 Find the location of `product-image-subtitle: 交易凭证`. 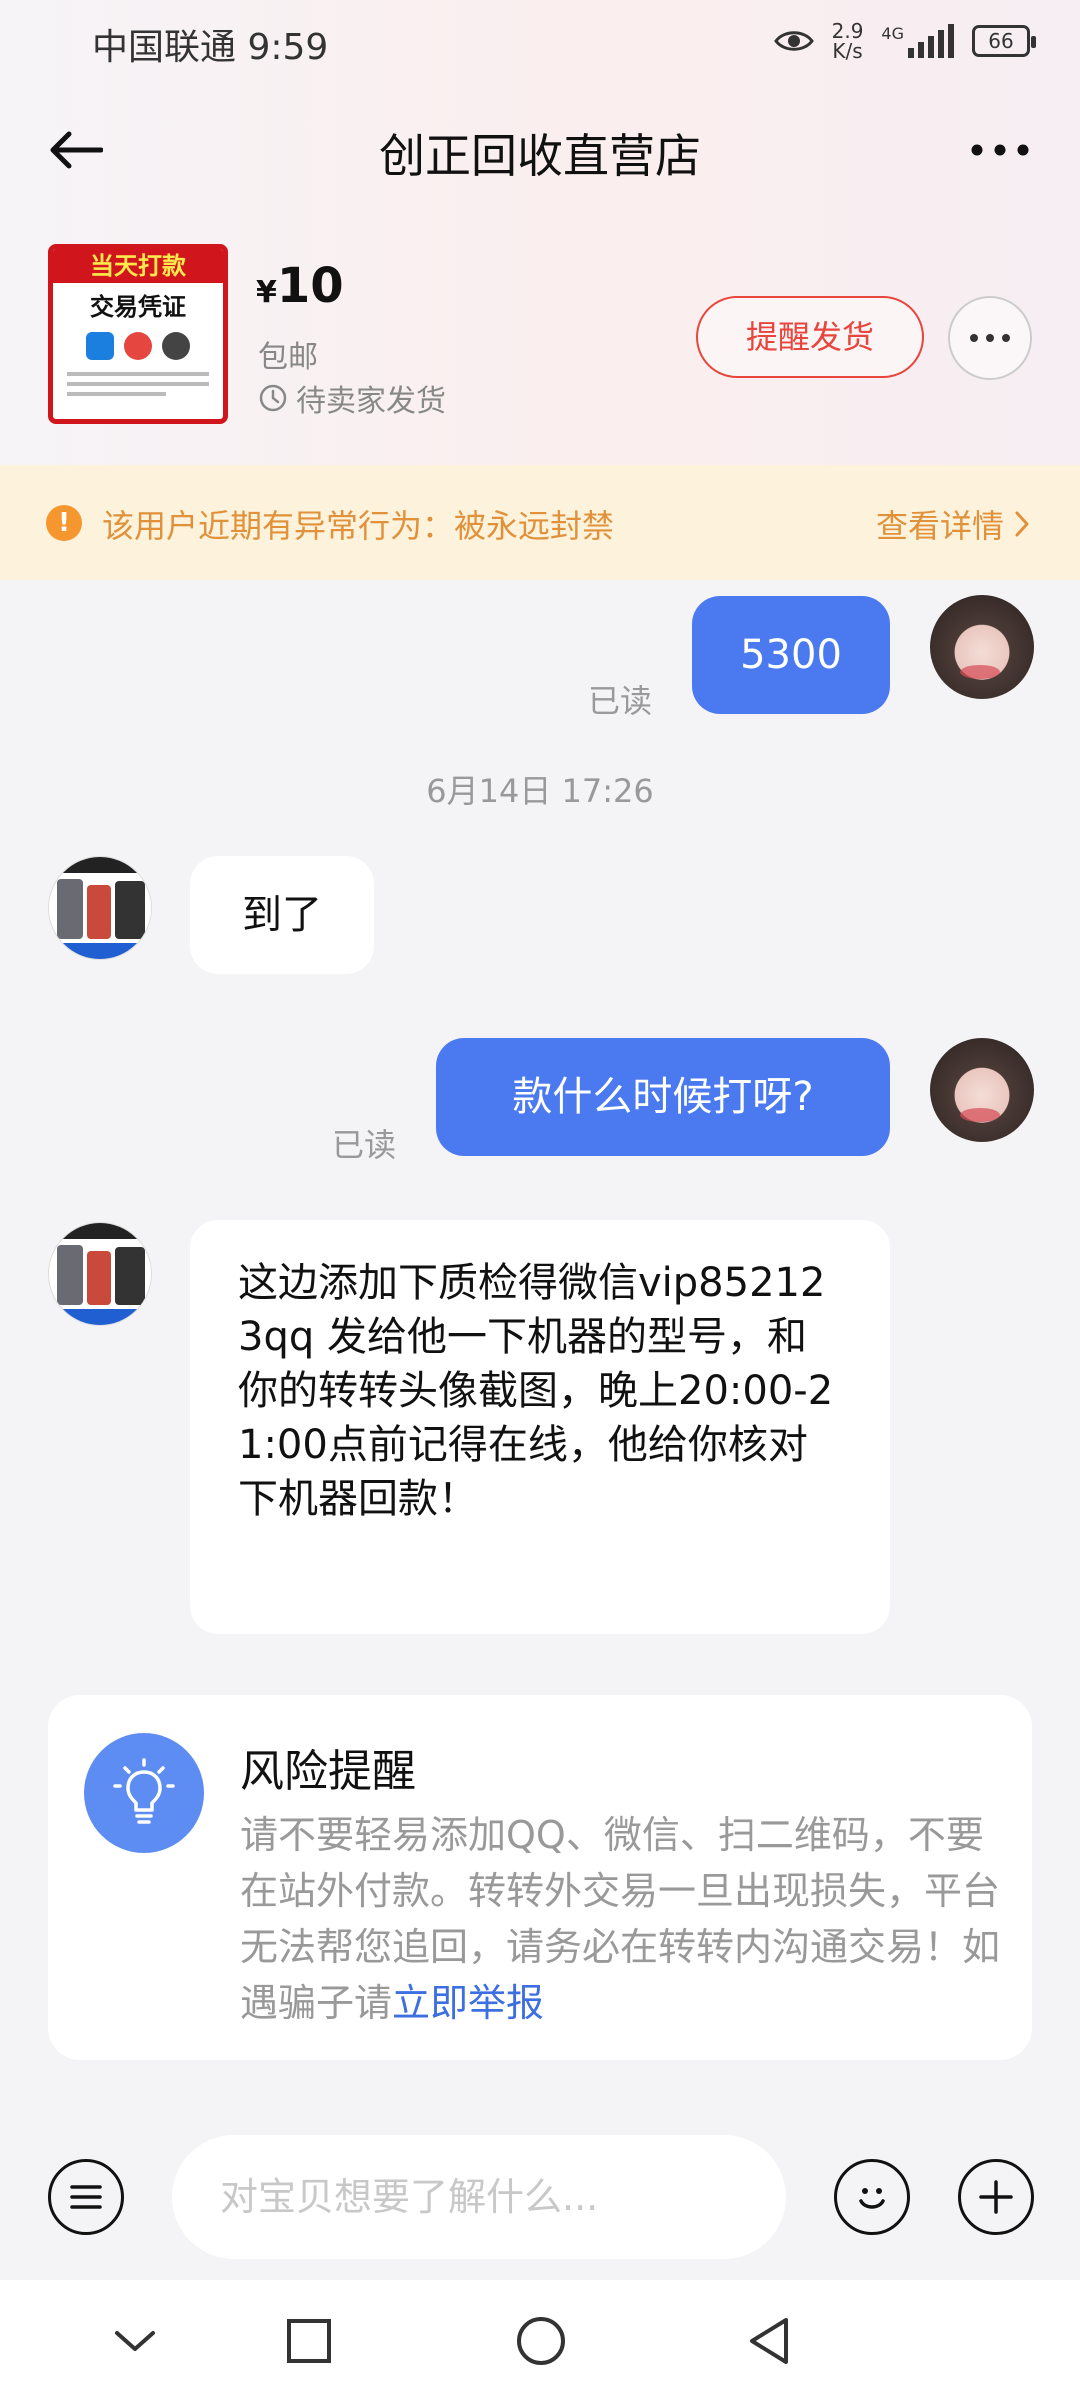

product-image-subtitle: 交易凭证 is located at coordinates (138, 307).